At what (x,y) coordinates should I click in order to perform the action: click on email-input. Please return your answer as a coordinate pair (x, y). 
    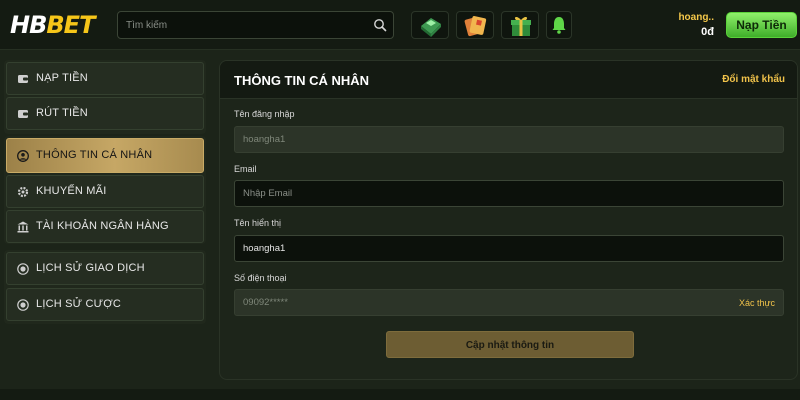
    Looking at the image, I should click on (509, 193).